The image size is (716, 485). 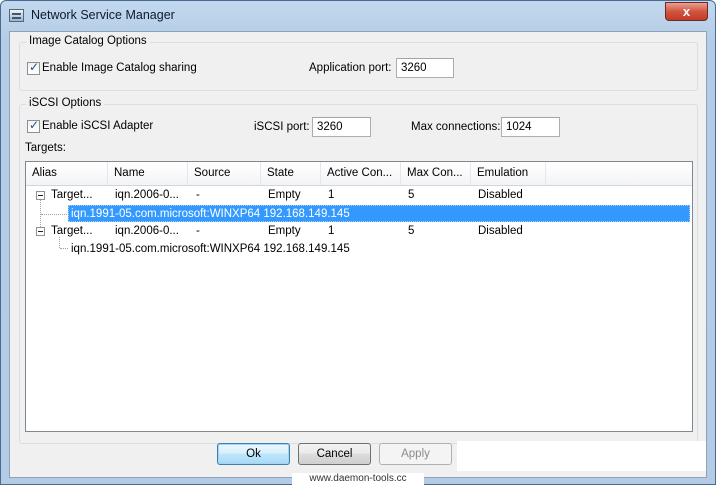 I want to click on network-app-icon, so click(x=16, y=15).